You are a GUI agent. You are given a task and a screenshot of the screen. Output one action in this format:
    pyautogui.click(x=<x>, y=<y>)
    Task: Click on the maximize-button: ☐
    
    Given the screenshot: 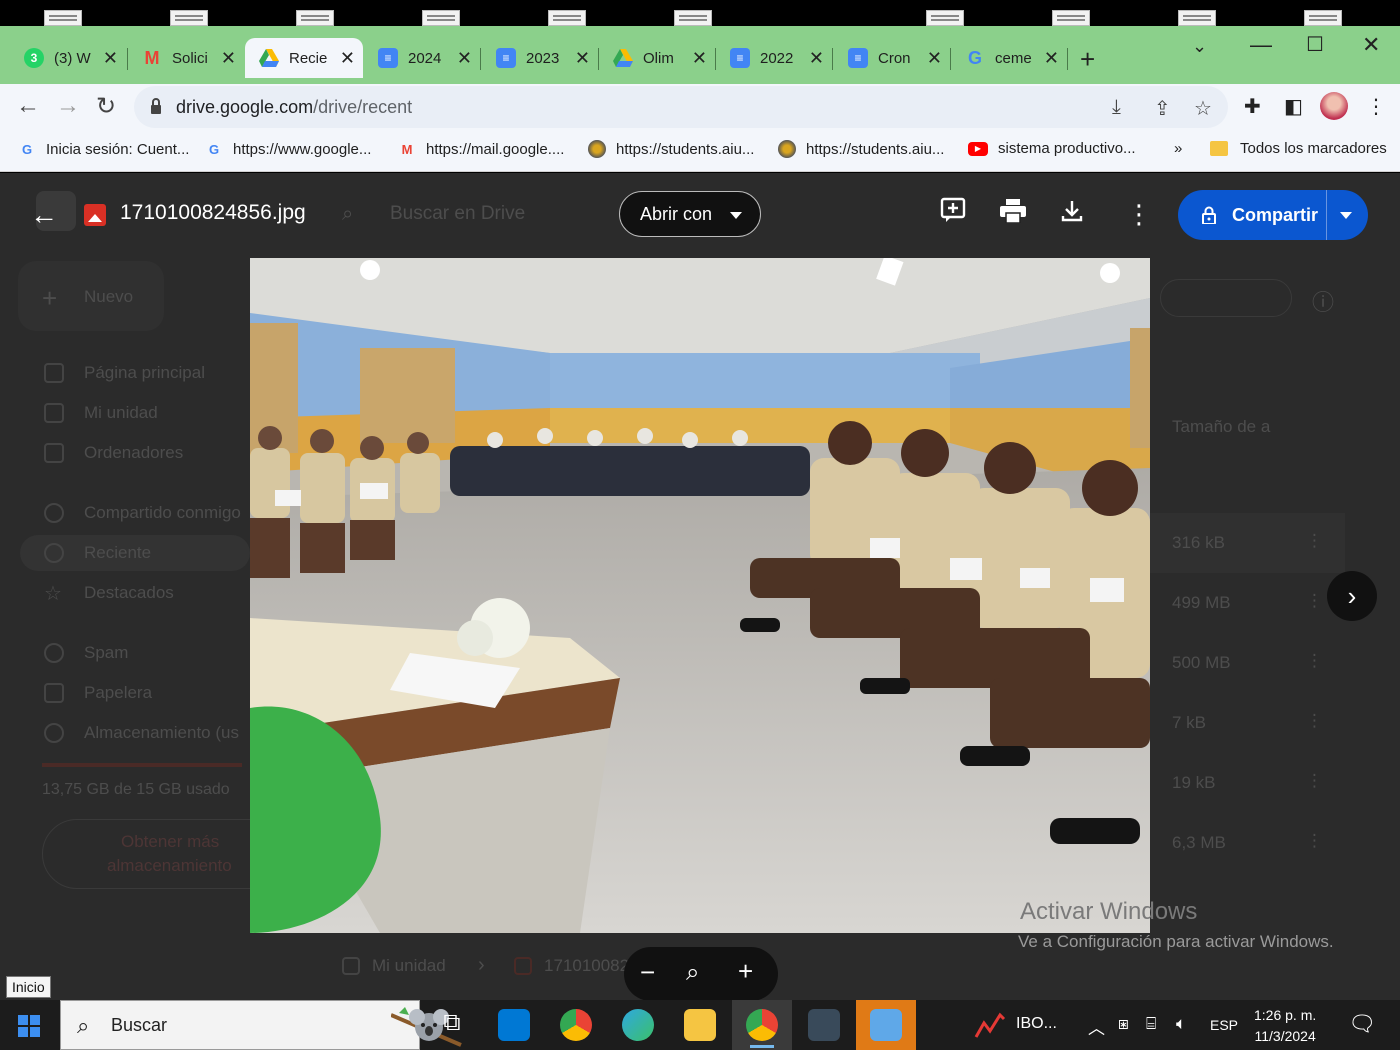 What is the action you would take?
    pyautogui.click(x=1315, y=44)
    